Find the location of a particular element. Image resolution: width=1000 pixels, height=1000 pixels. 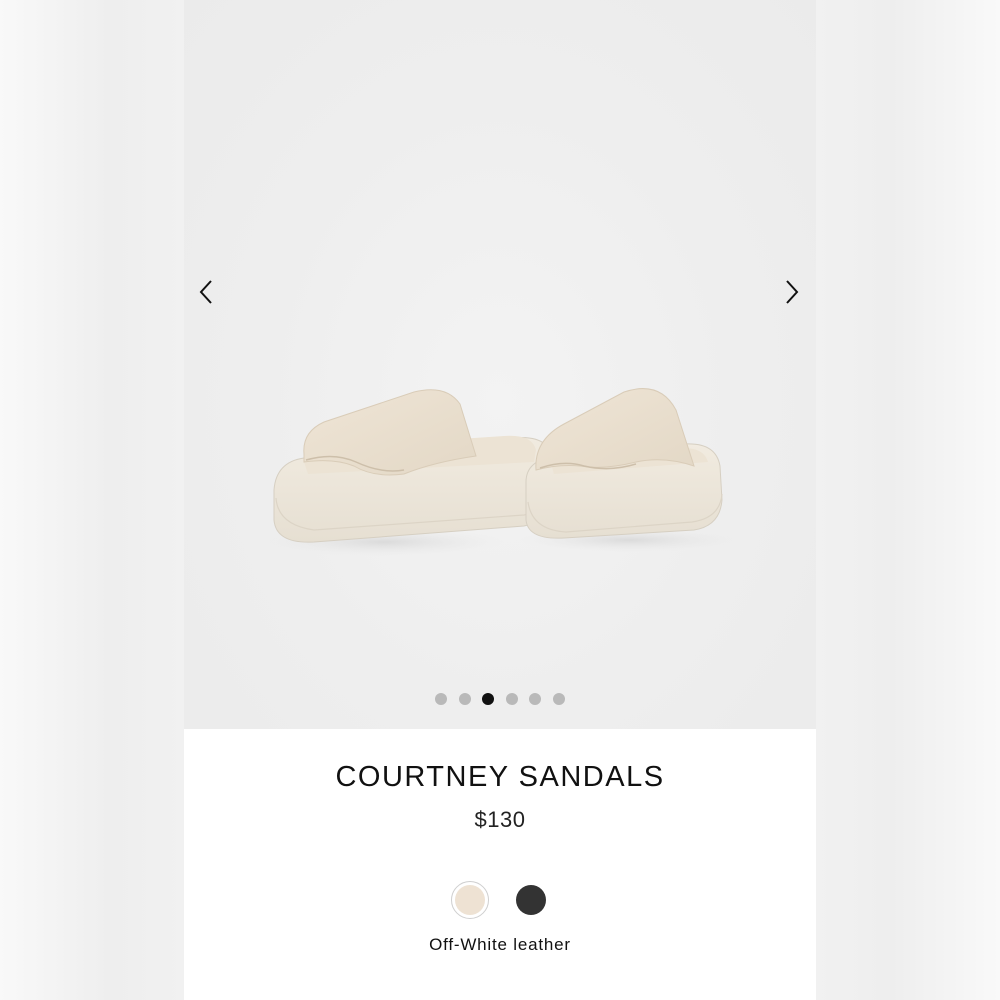

gallery-next-button is located at coordinates (792, 292).